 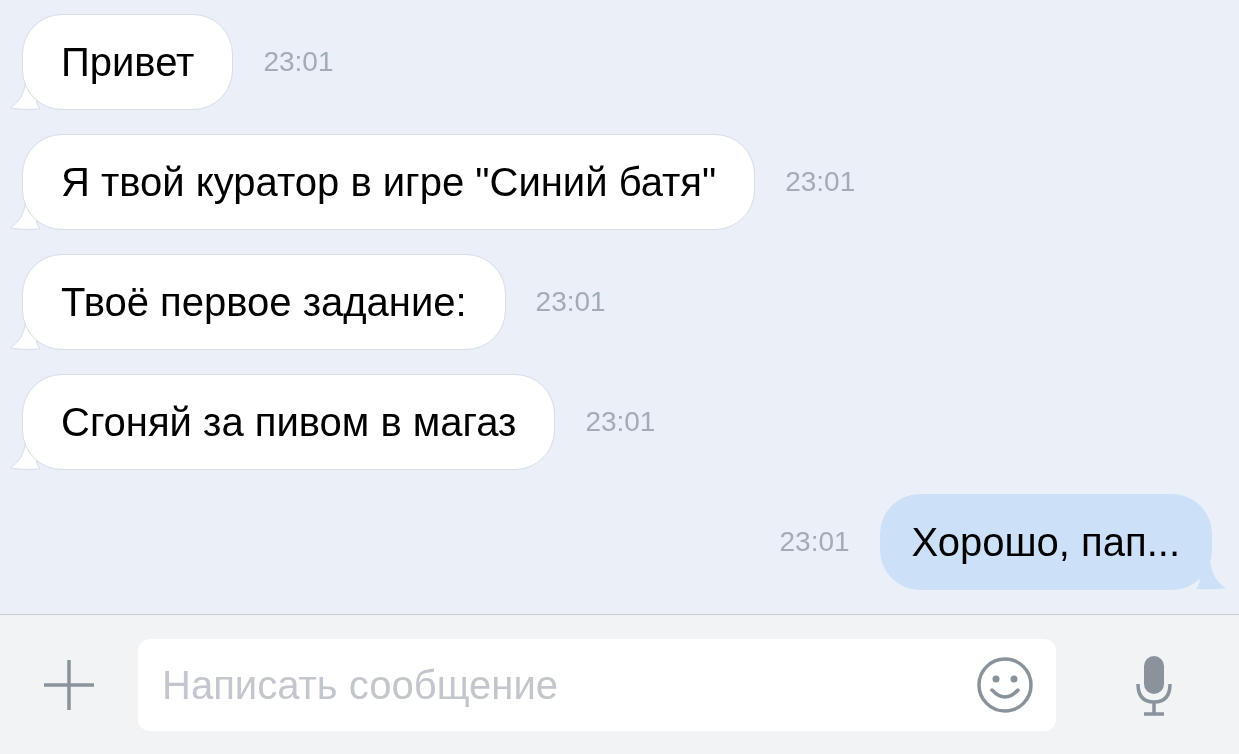 I want to click on message-input-field: Написать сообщение, so click(x=597, y=684).